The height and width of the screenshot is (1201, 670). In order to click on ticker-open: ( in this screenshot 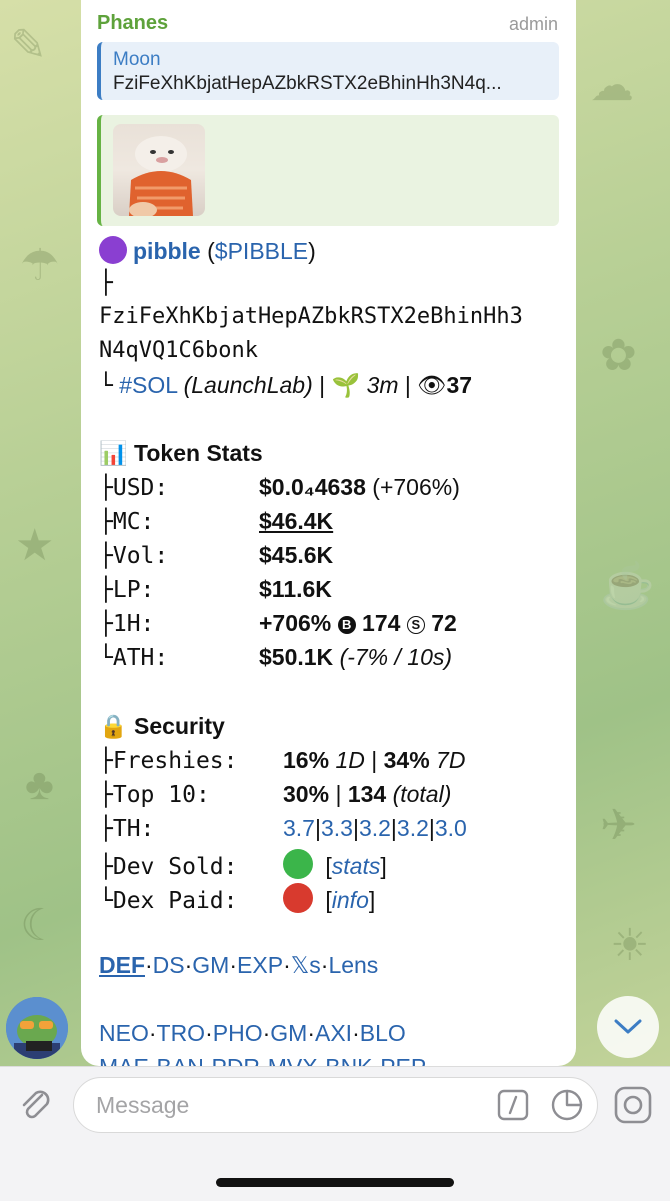, I will do `click(207, 251)`.